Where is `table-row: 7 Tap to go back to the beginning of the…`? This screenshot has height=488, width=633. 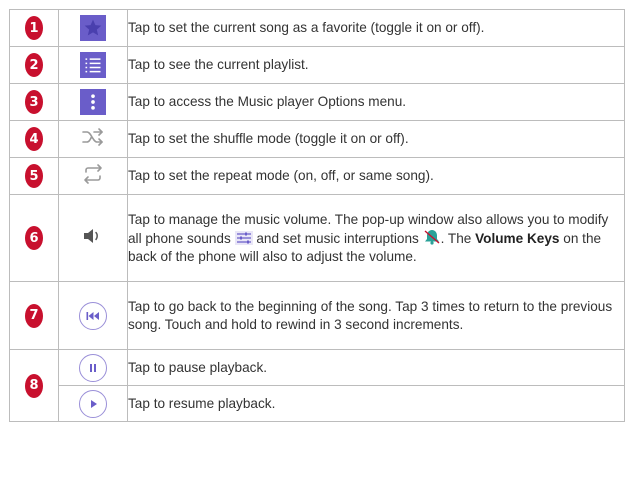 table-row: 7 Tap to go back to the beginning of the… is located at coordinates (317, 315).